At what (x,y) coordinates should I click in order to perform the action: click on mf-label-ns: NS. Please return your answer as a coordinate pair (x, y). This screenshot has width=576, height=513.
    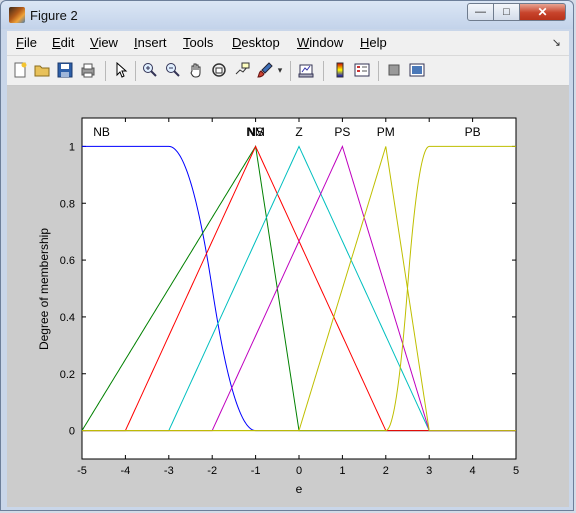
    Looking at the image, I should click on (255, 132).